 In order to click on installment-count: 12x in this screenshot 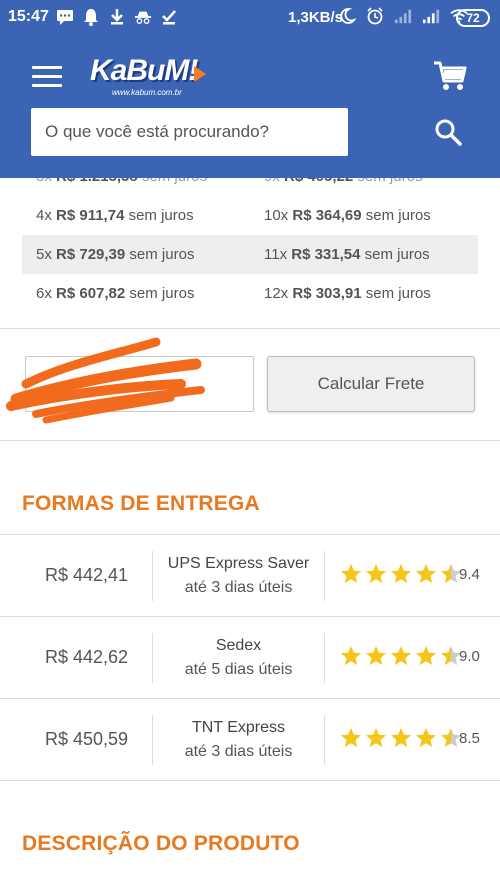, I will do `click(276, 293)`.